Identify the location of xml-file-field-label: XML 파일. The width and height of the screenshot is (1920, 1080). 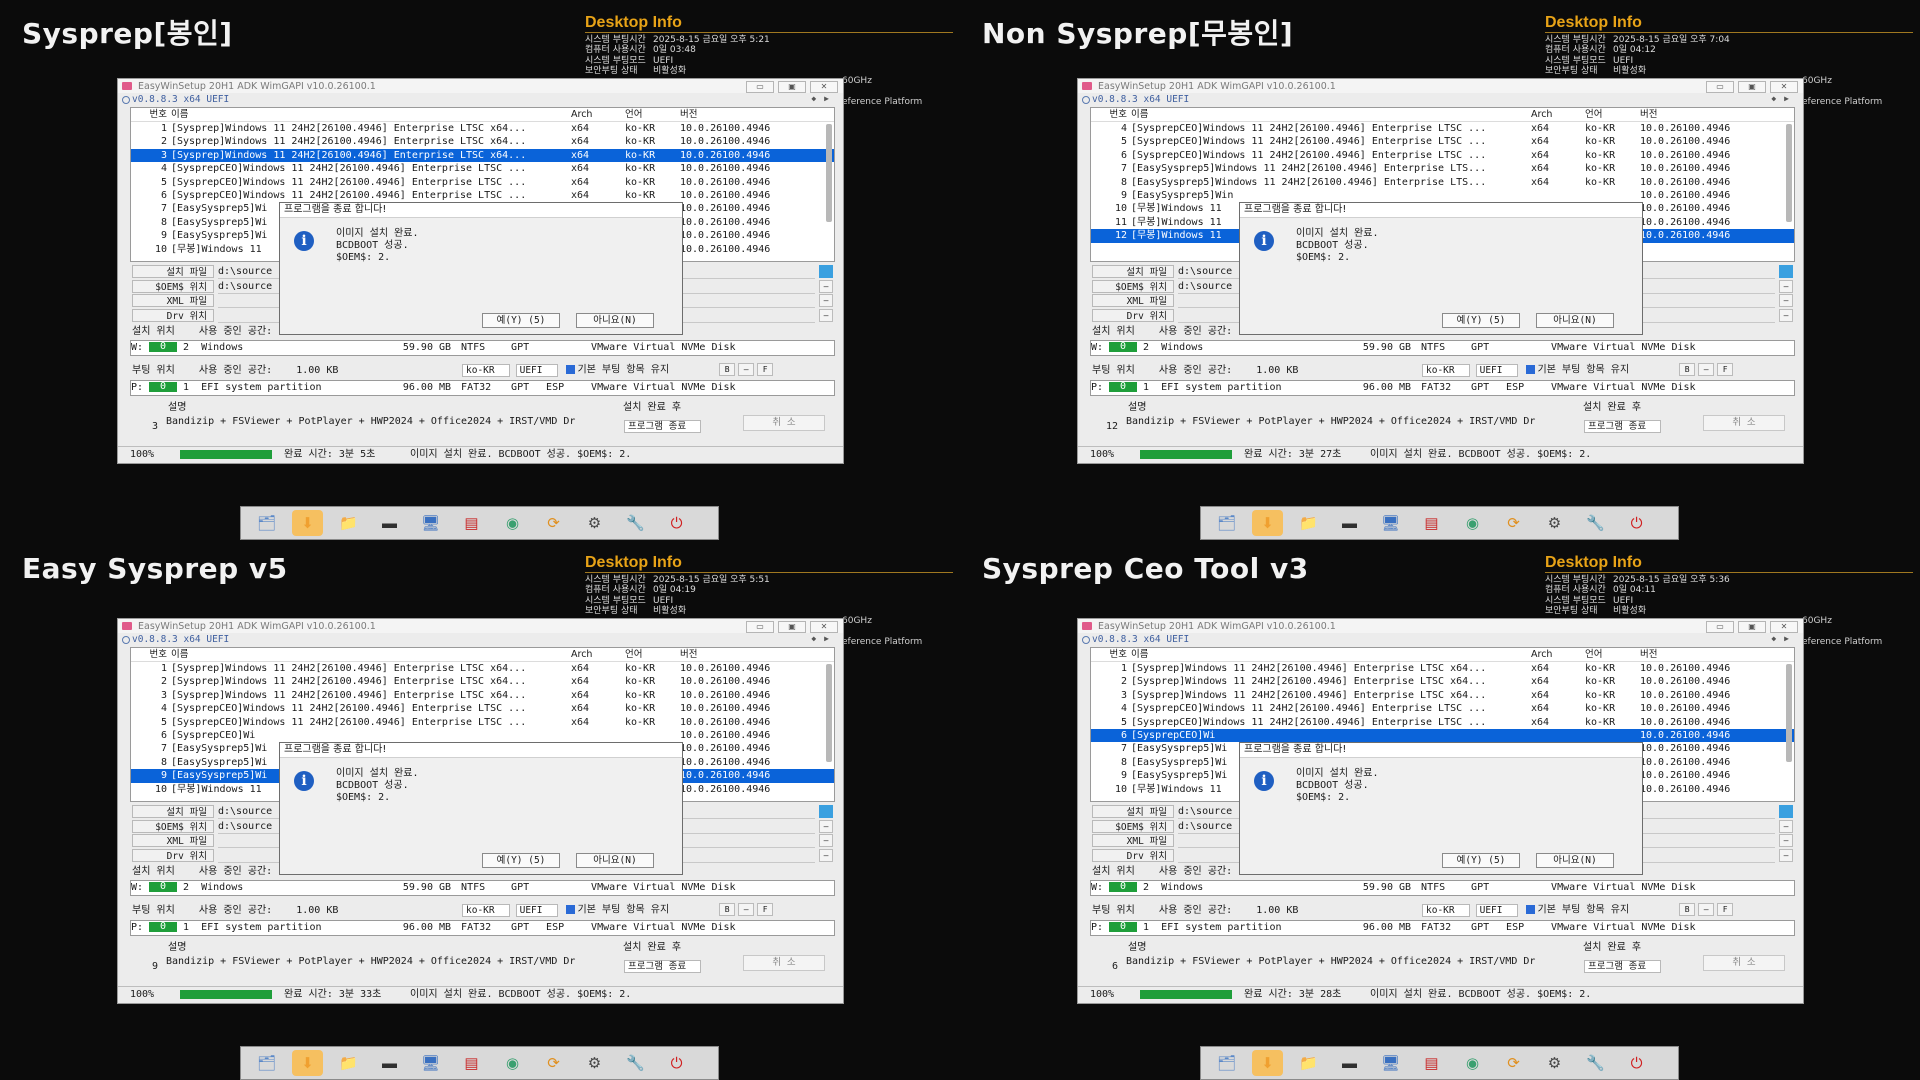
(173, 840).